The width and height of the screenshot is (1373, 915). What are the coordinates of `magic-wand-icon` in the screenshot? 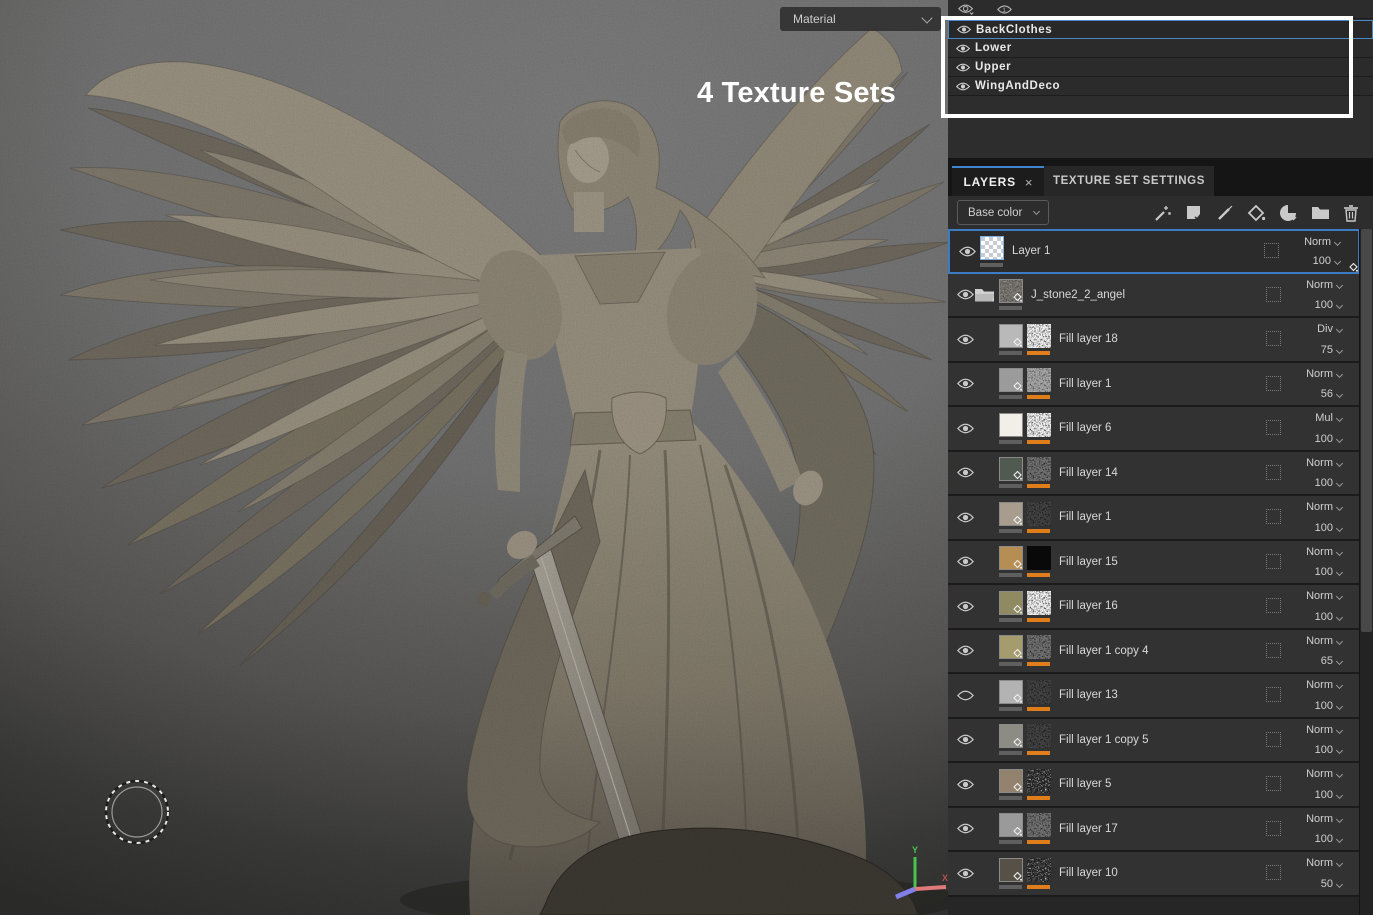 It's located at (1163, 213).